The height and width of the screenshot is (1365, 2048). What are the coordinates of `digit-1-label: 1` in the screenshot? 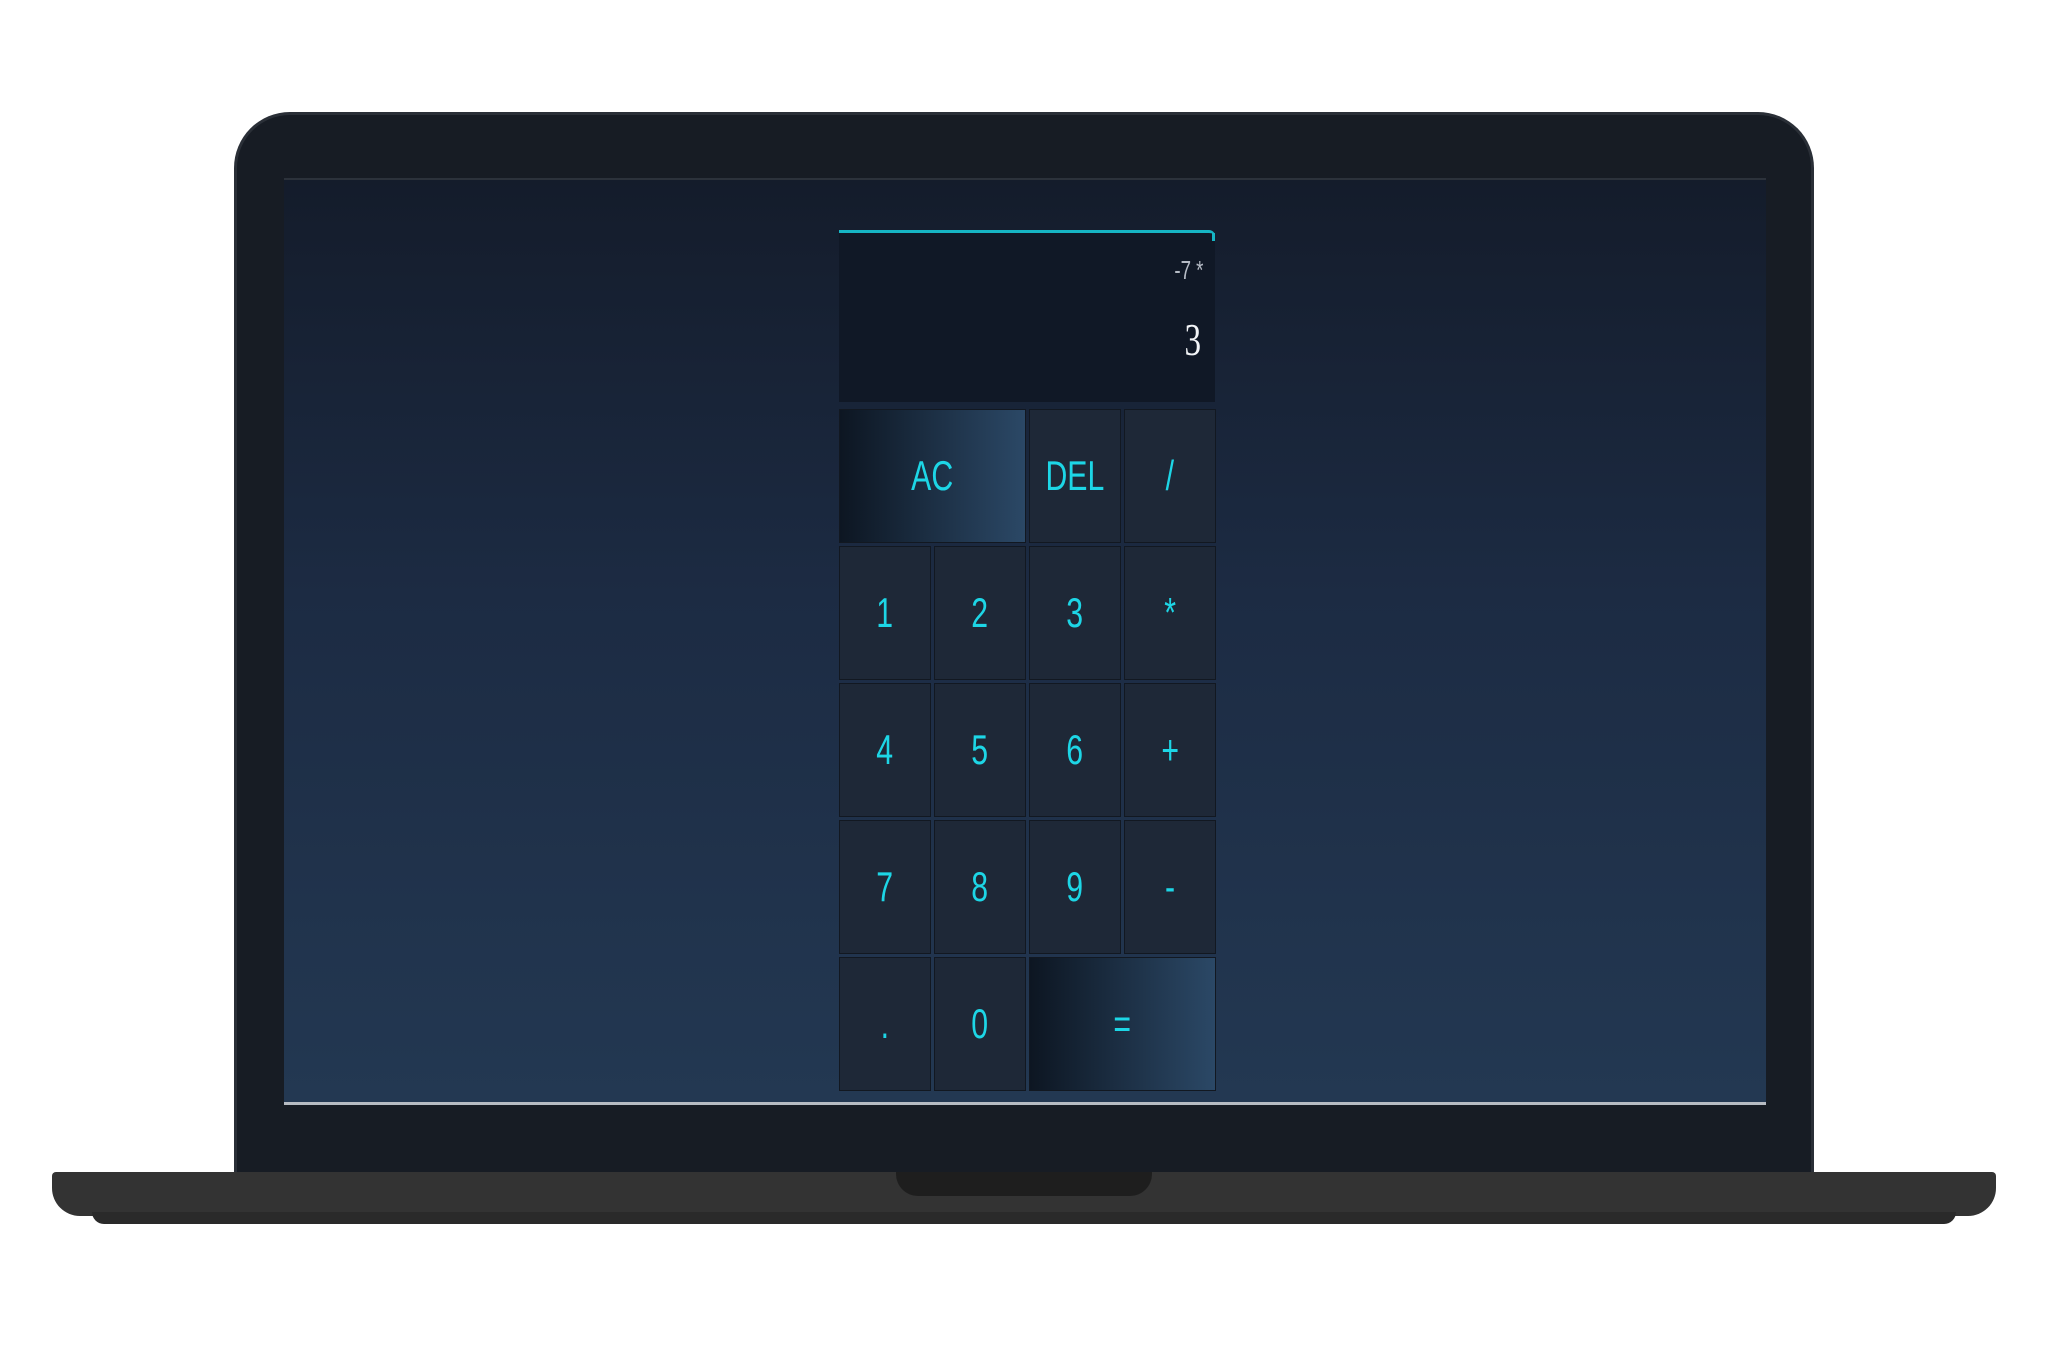 It's located at (885, 612).